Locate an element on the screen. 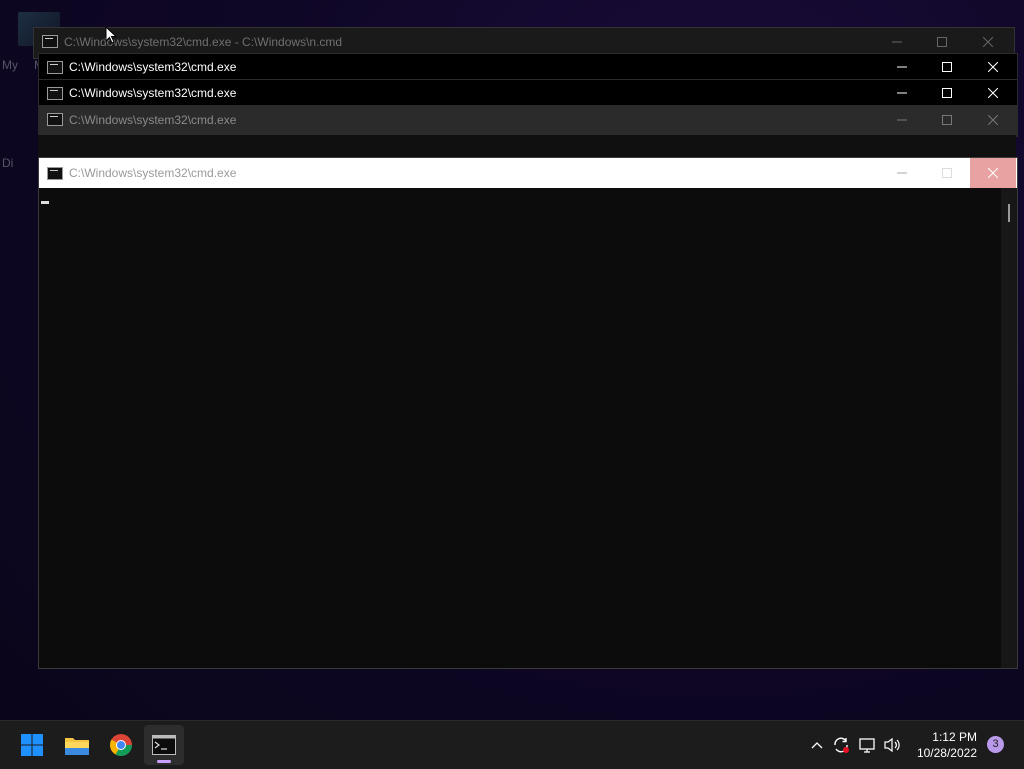  volume-button is located at coordinates (893, 745).